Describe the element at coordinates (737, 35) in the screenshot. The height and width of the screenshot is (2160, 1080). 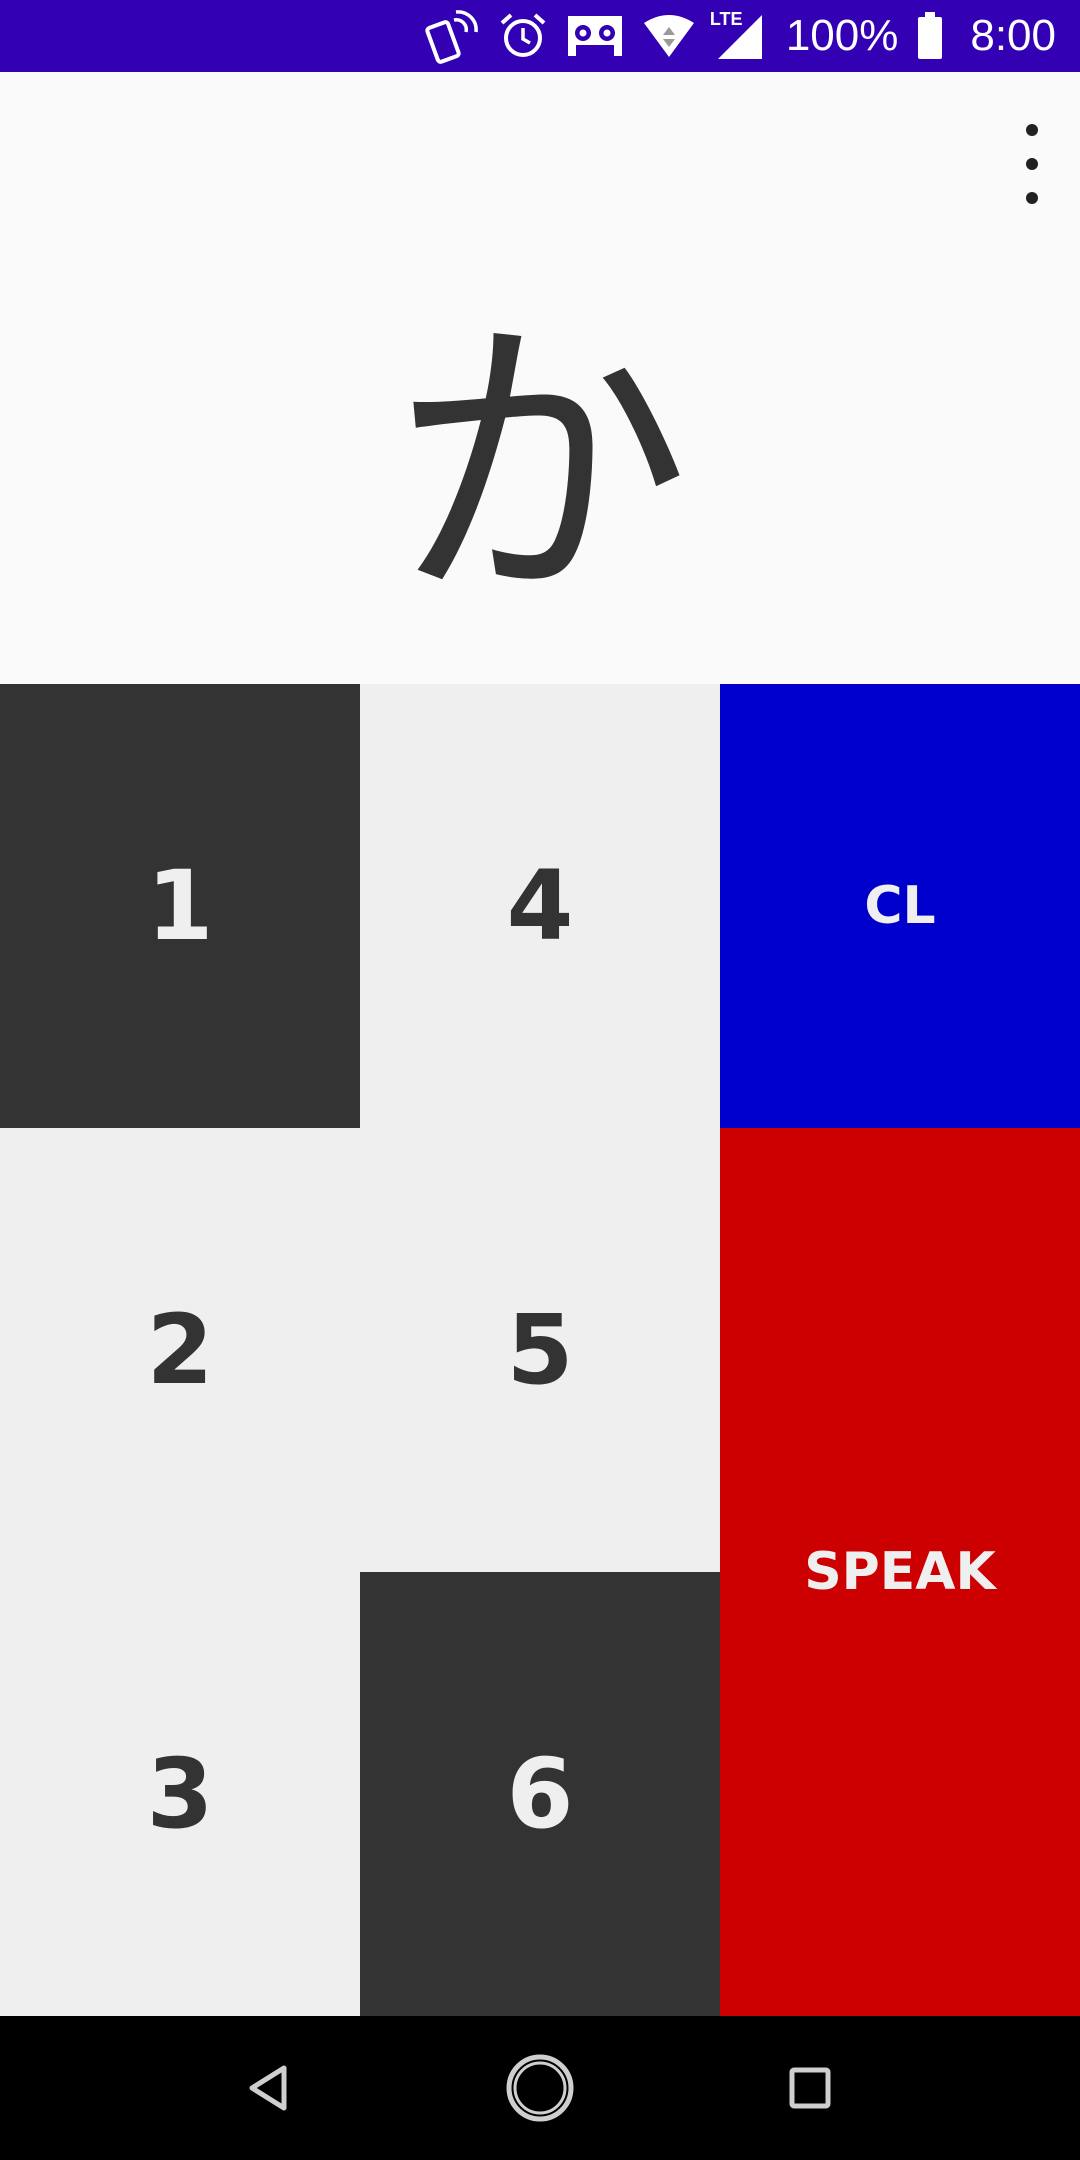
I see `lte-signal-icon: LTE` at that location.